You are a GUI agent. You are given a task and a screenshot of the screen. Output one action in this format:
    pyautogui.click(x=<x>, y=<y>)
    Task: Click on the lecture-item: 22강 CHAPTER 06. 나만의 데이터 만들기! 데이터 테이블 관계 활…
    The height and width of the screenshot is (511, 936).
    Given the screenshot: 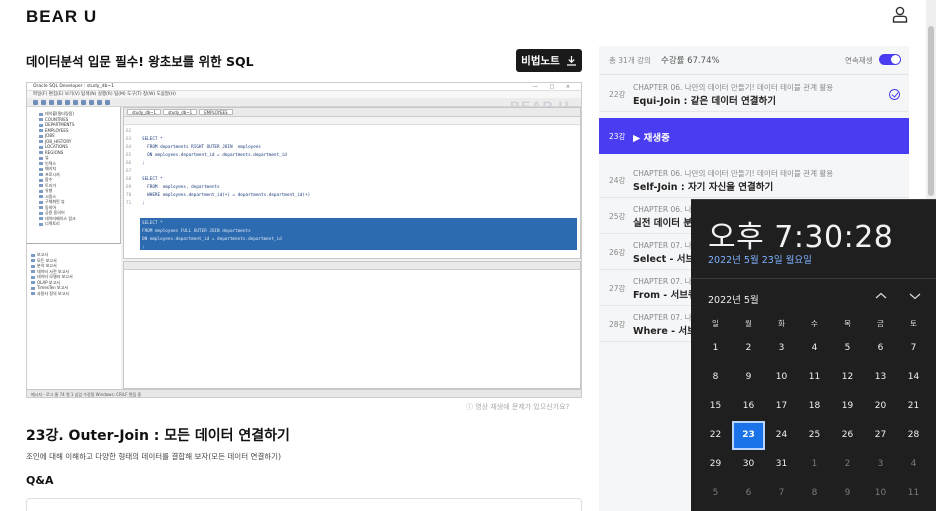 What is the action you would take?
    pyautogui.click(x=754, y=94)
    